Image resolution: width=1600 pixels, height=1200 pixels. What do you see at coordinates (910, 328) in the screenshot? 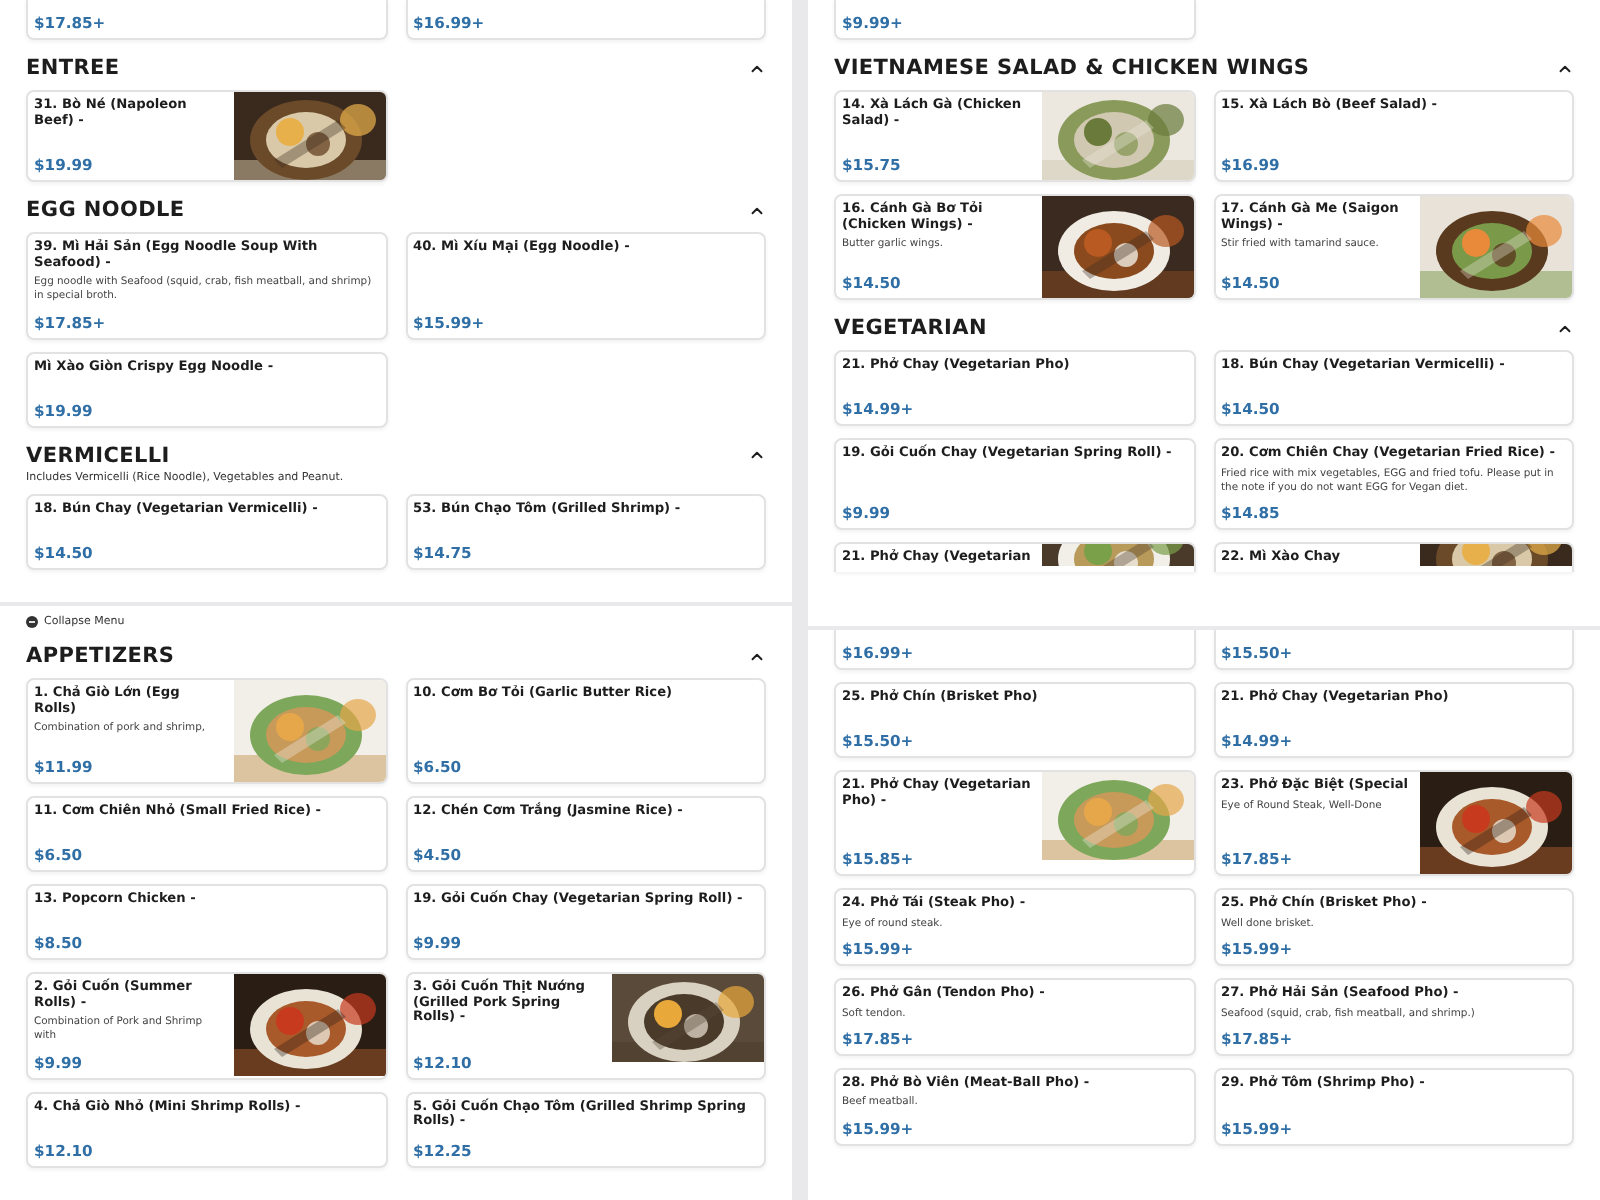
I see `section-title: VEGETARIAN` at bounding box center [910, 328].